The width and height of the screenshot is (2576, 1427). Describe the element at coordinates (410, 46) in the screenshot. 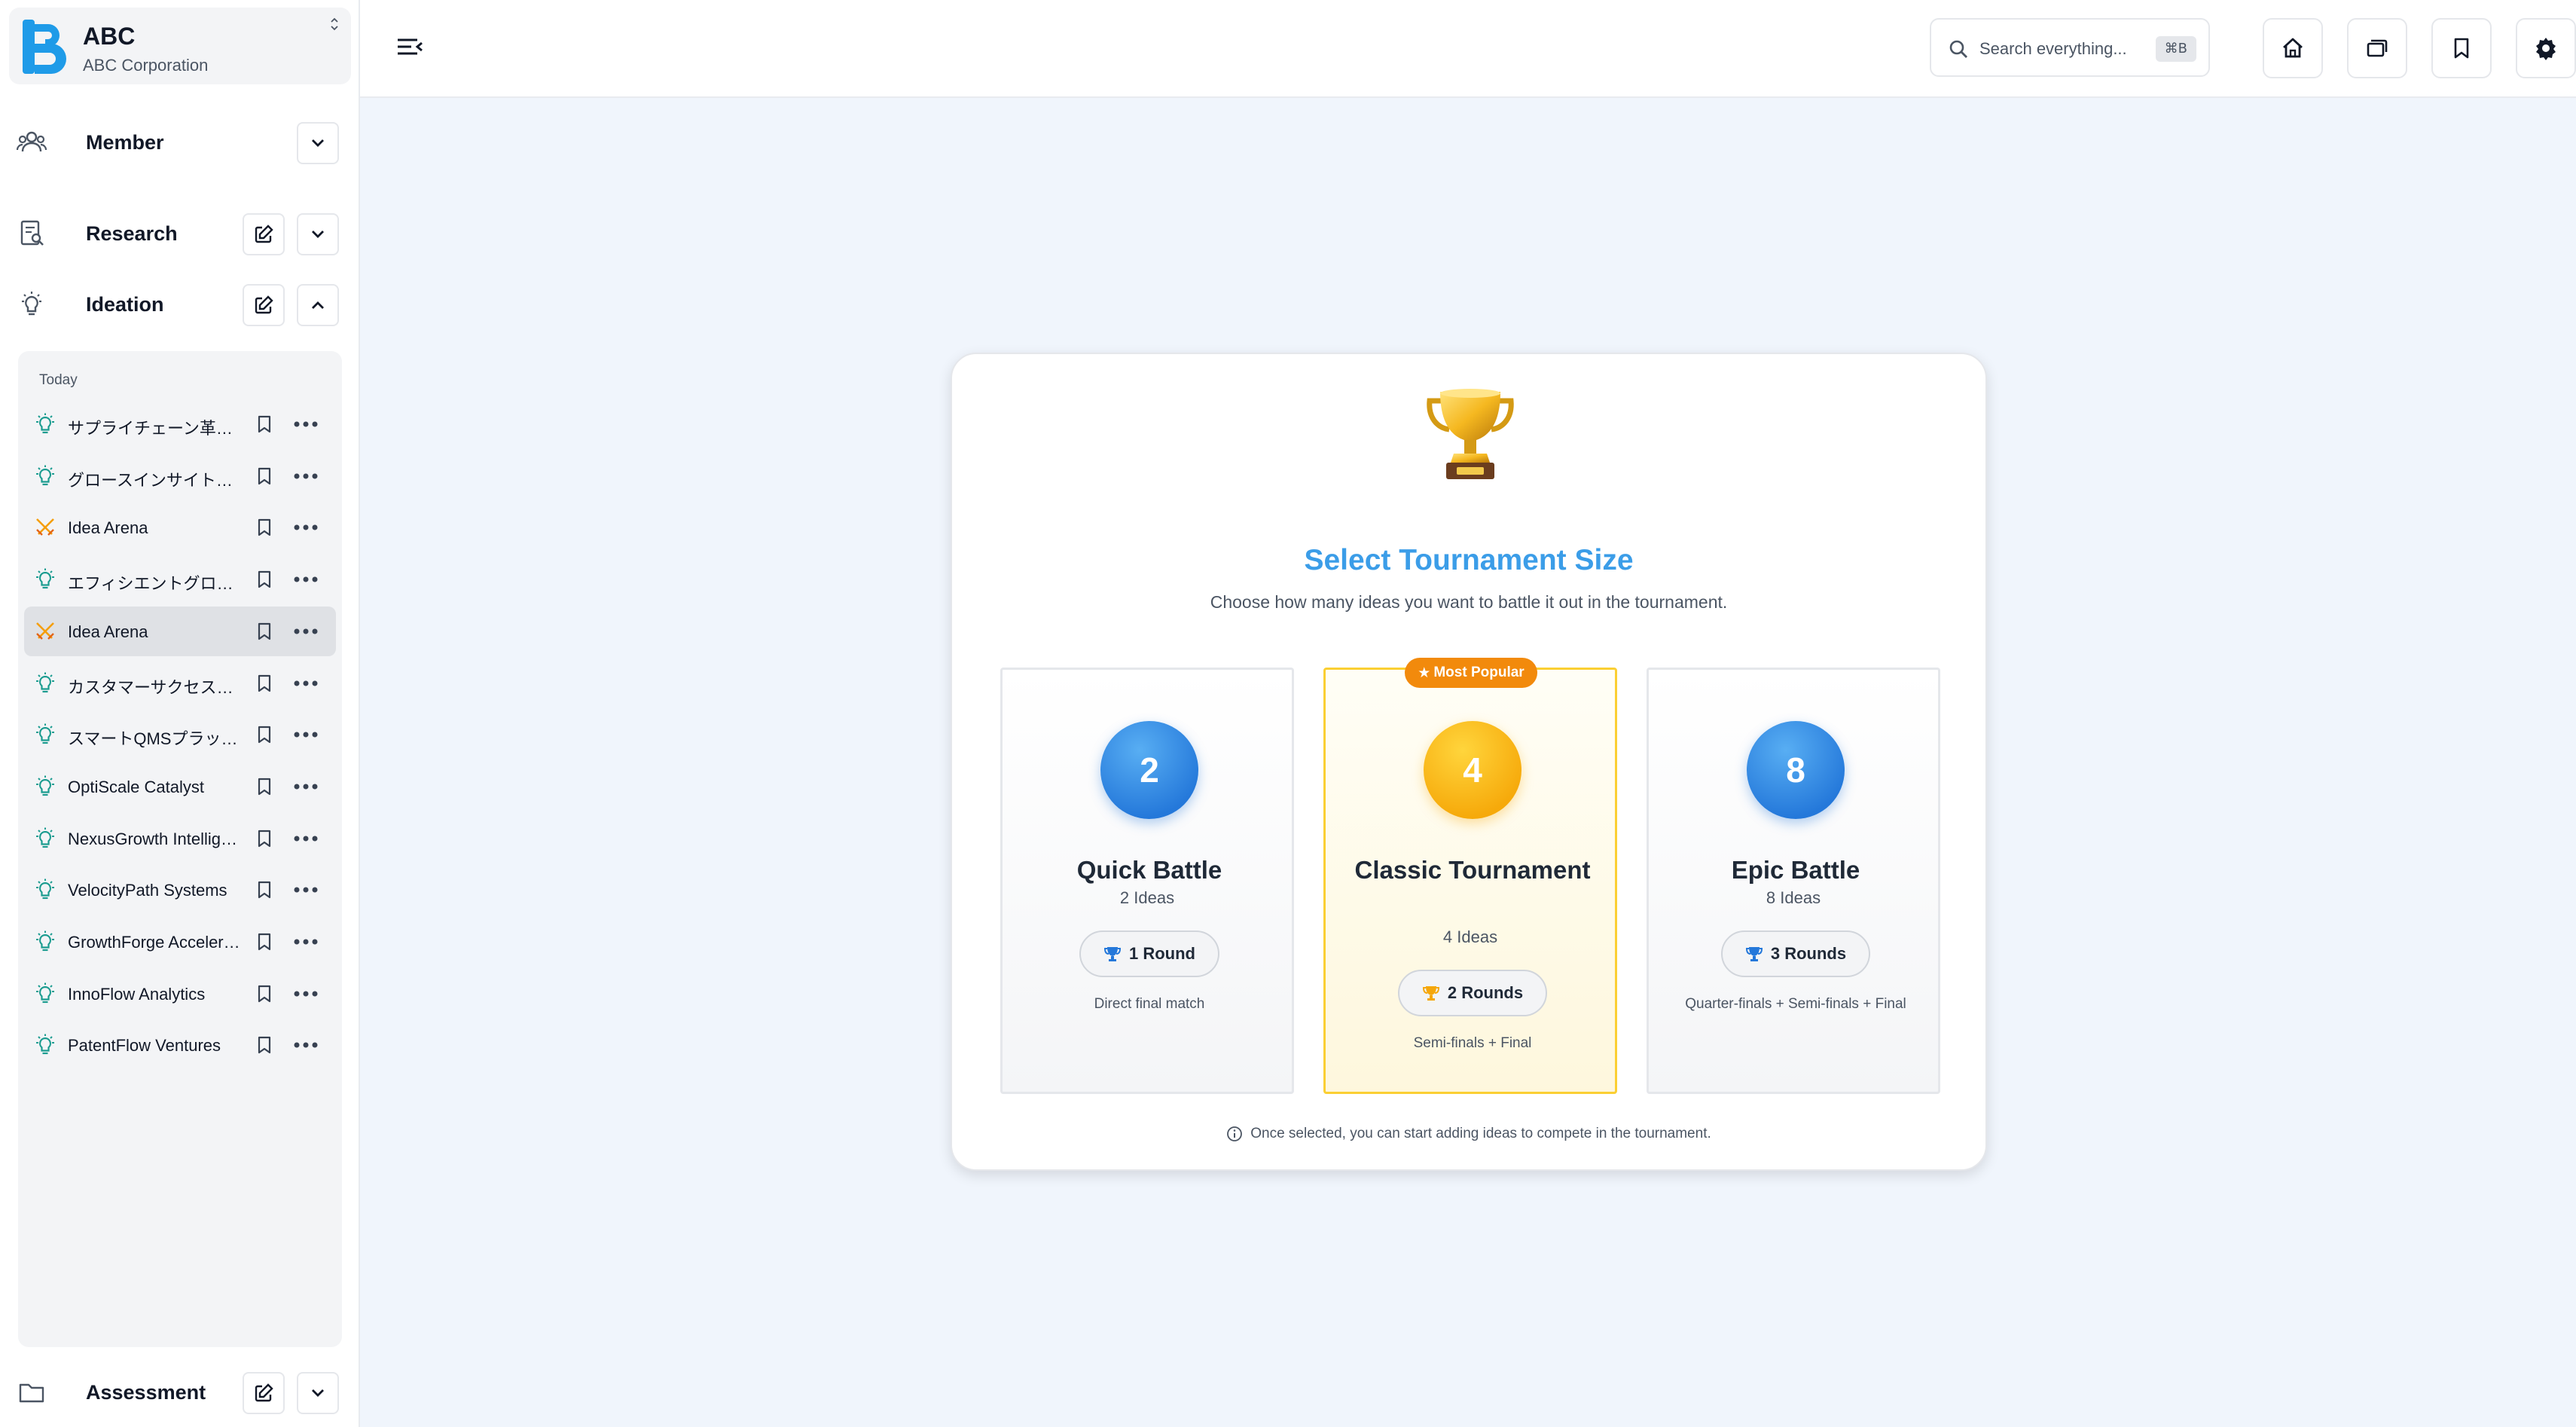

I see `sidebar-toggle-icon` at that location.